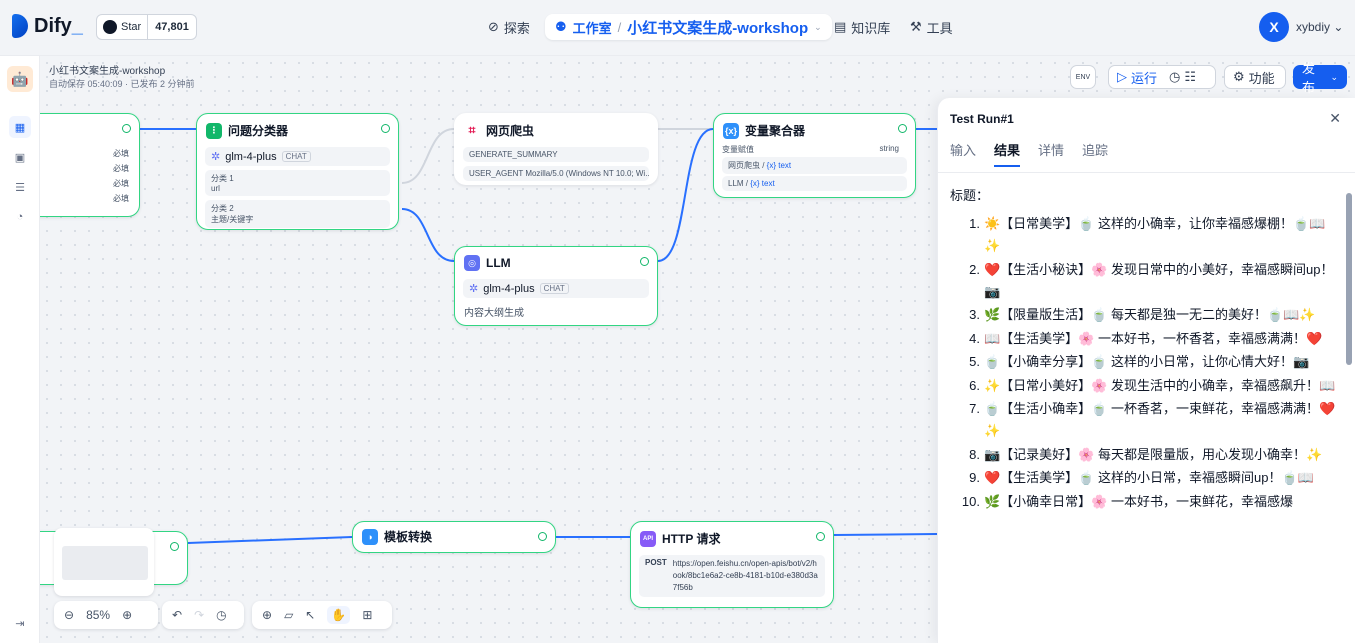 Image resolution: width=1355 pixels, height=643 pixels. What do you see at coordinates (20, 623) in the screenshot?
I see `collapse-sidebar-icon: ⇥` at bounding box center [20, 623].